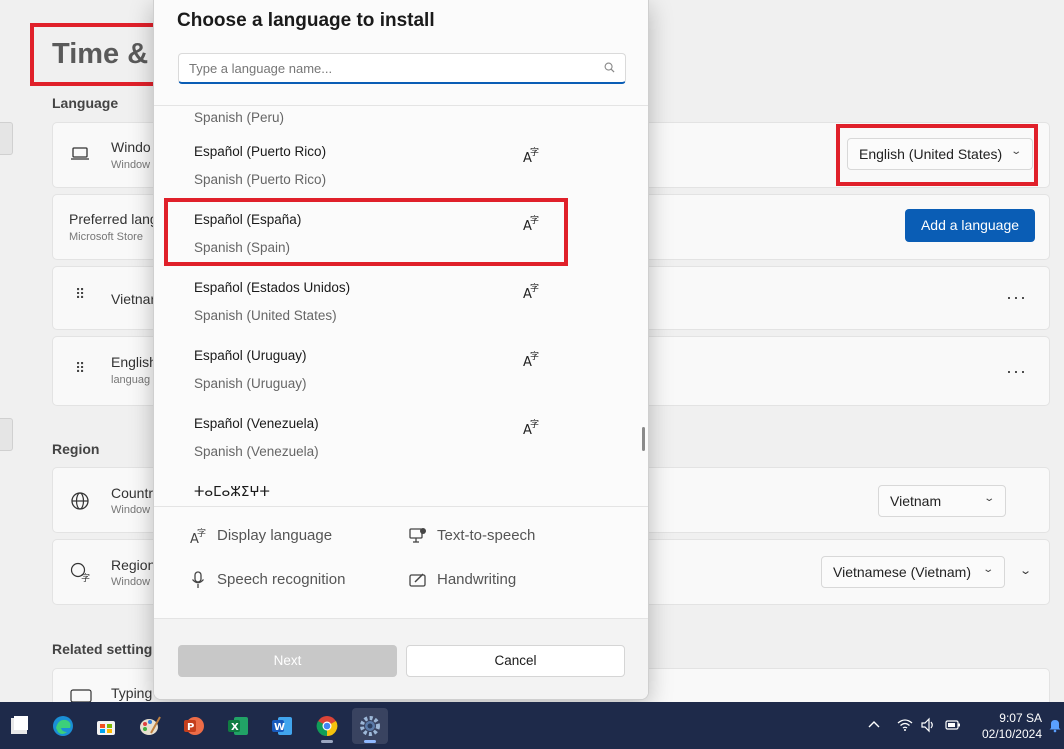  I want to click on store-icon, so click(106, 728).